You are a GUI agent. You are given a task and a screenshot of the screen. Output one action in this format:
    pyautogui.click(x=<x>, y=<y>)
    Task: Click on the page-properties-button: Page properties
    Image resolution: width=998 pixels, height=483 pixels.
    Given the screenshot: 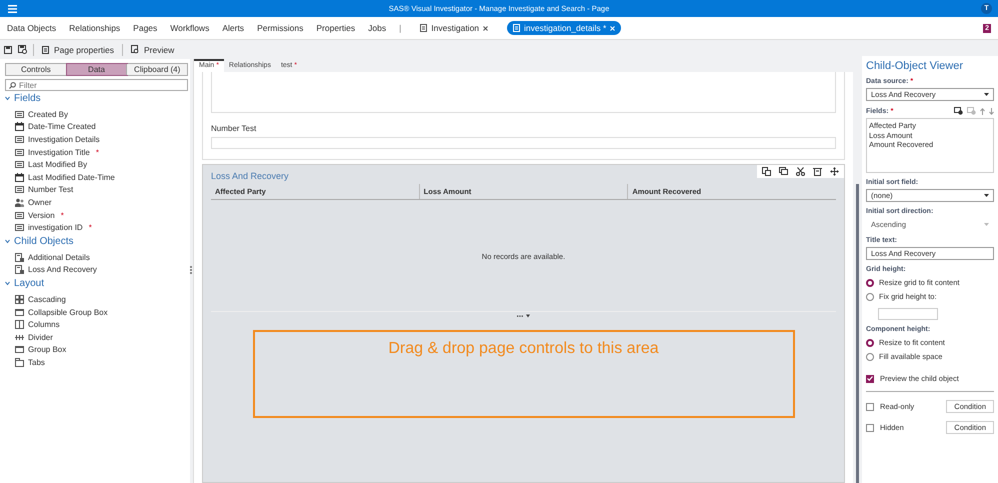 What is the action you would take?
    pyautogui.click(x=78, y=49)
    